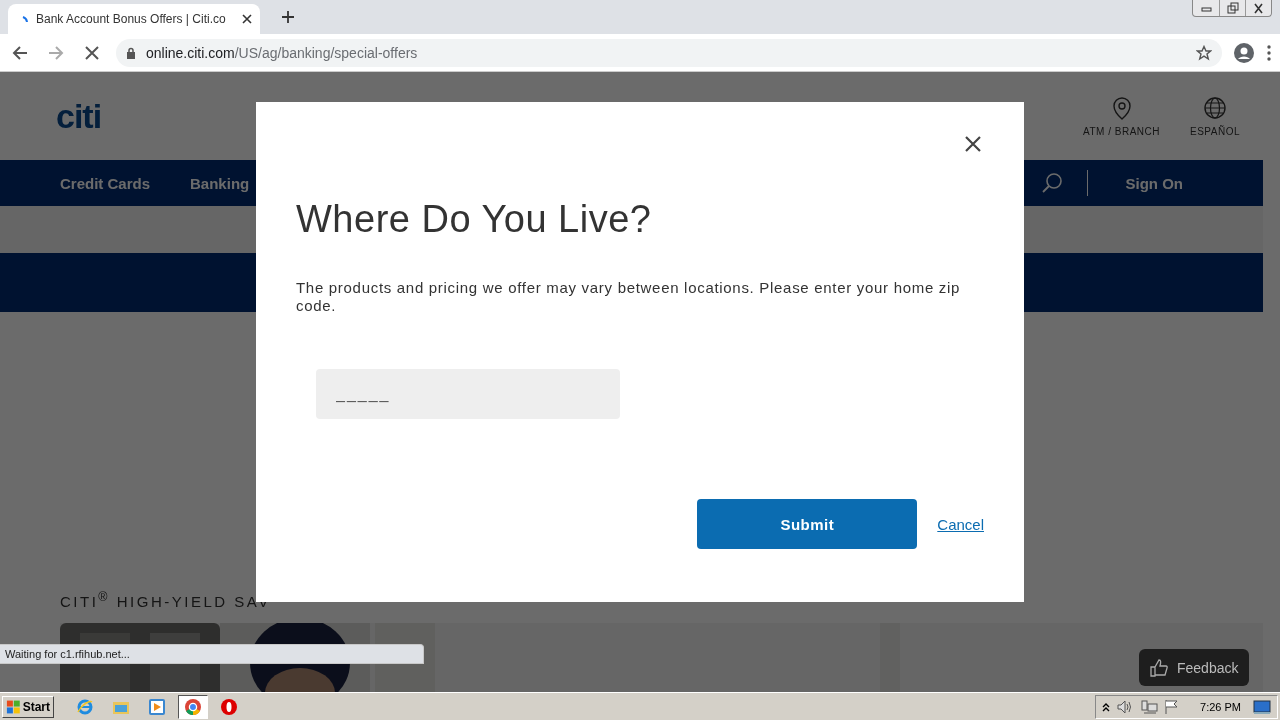 Image resolution: width=1280 pixels, height=720 pixels. I want to click on cancel-link: Cancel, so click(960, 524).